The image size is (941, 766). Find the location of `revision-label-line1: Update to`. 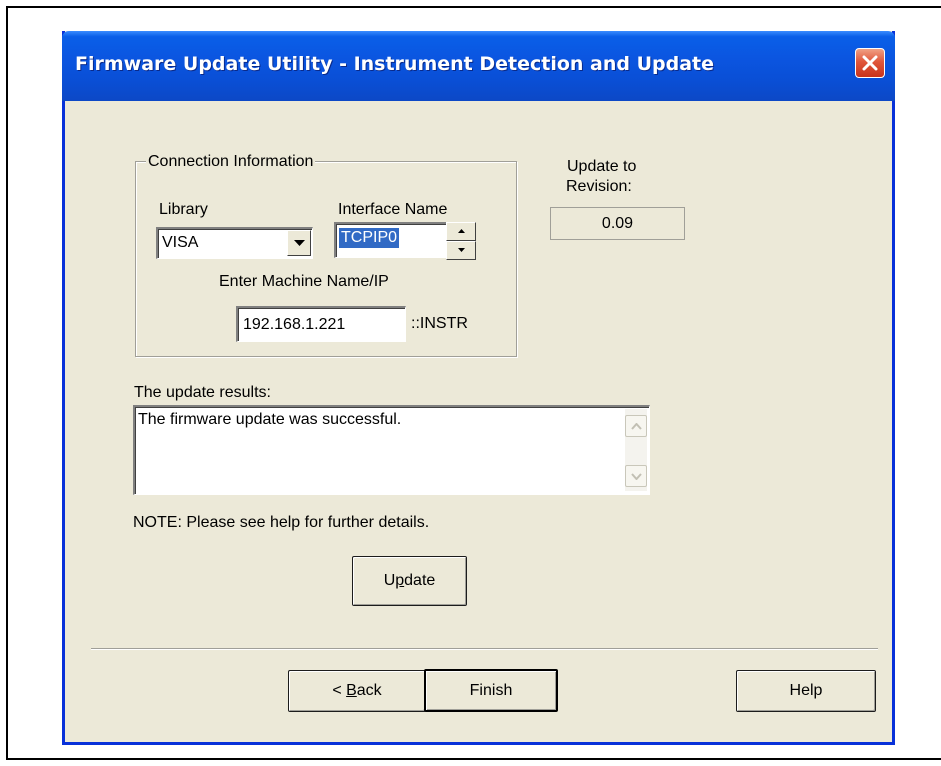

revision-label-line1: Update to is located at coordinates (602, 166).